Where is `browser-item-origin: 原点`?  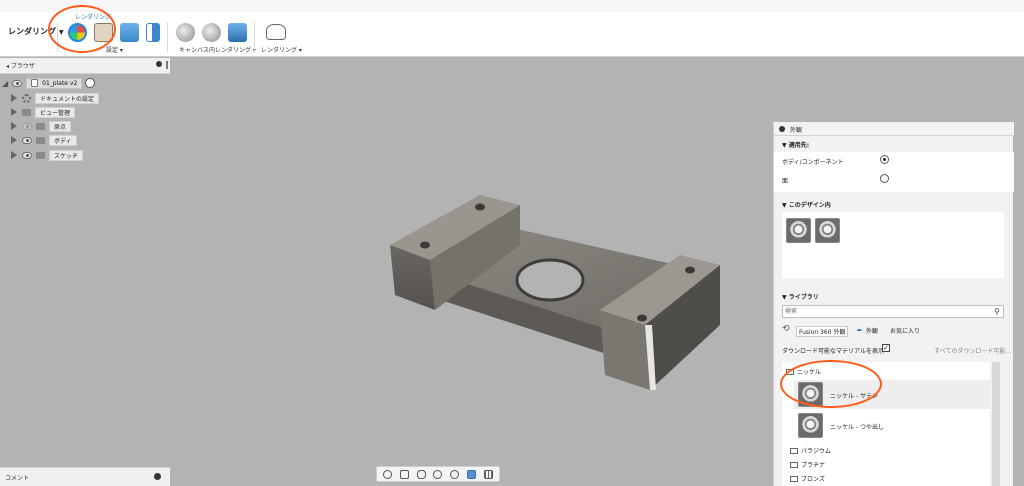
browser-item-origin: 原点 is located at coordinates (41, 126).